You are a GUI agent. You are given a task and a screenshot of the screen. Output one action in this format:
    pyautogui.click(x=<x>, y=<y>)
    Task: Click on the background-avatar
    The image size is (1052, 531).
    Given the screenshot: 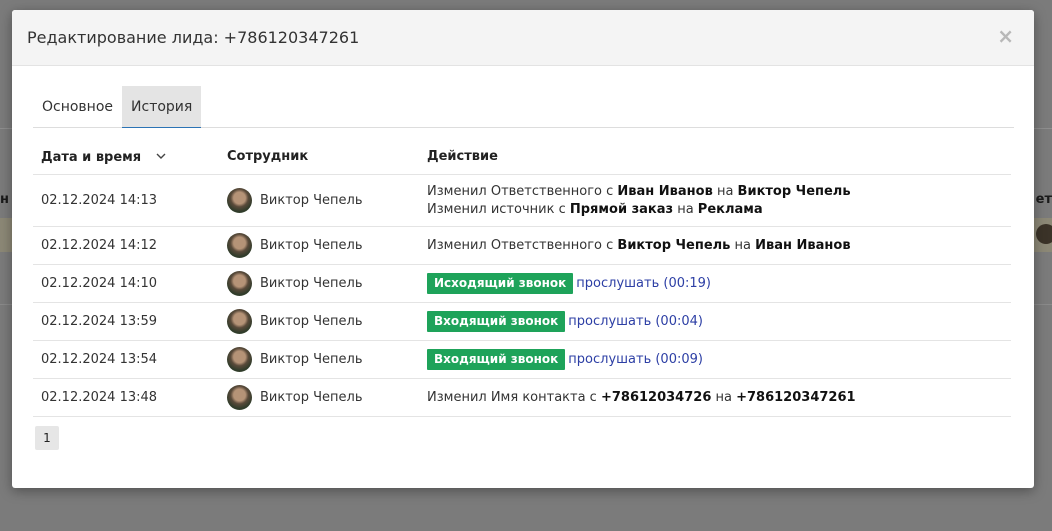 What is the action you would take?
    pyautogui.click(x=1044, y=234)
    